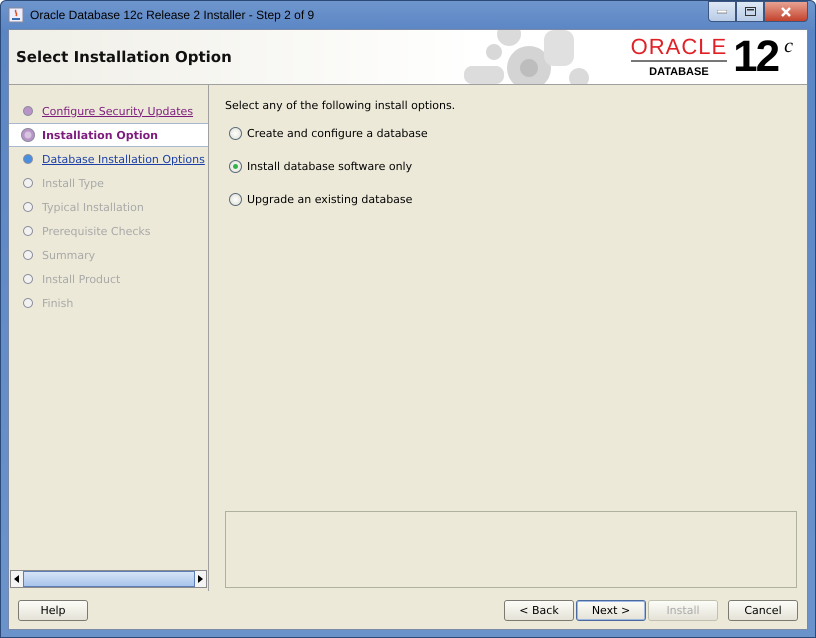  Describe the element at coordinates (69, 255) in the screenshot. I see `step-label: Summary` at that location.